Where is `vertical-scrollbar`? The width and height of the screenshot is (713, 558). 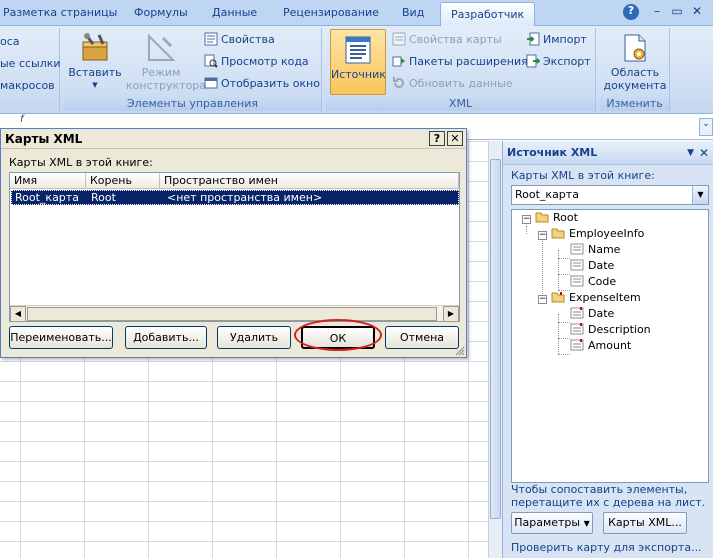 vertical-scrollbar is located at coordinates (495, 349).